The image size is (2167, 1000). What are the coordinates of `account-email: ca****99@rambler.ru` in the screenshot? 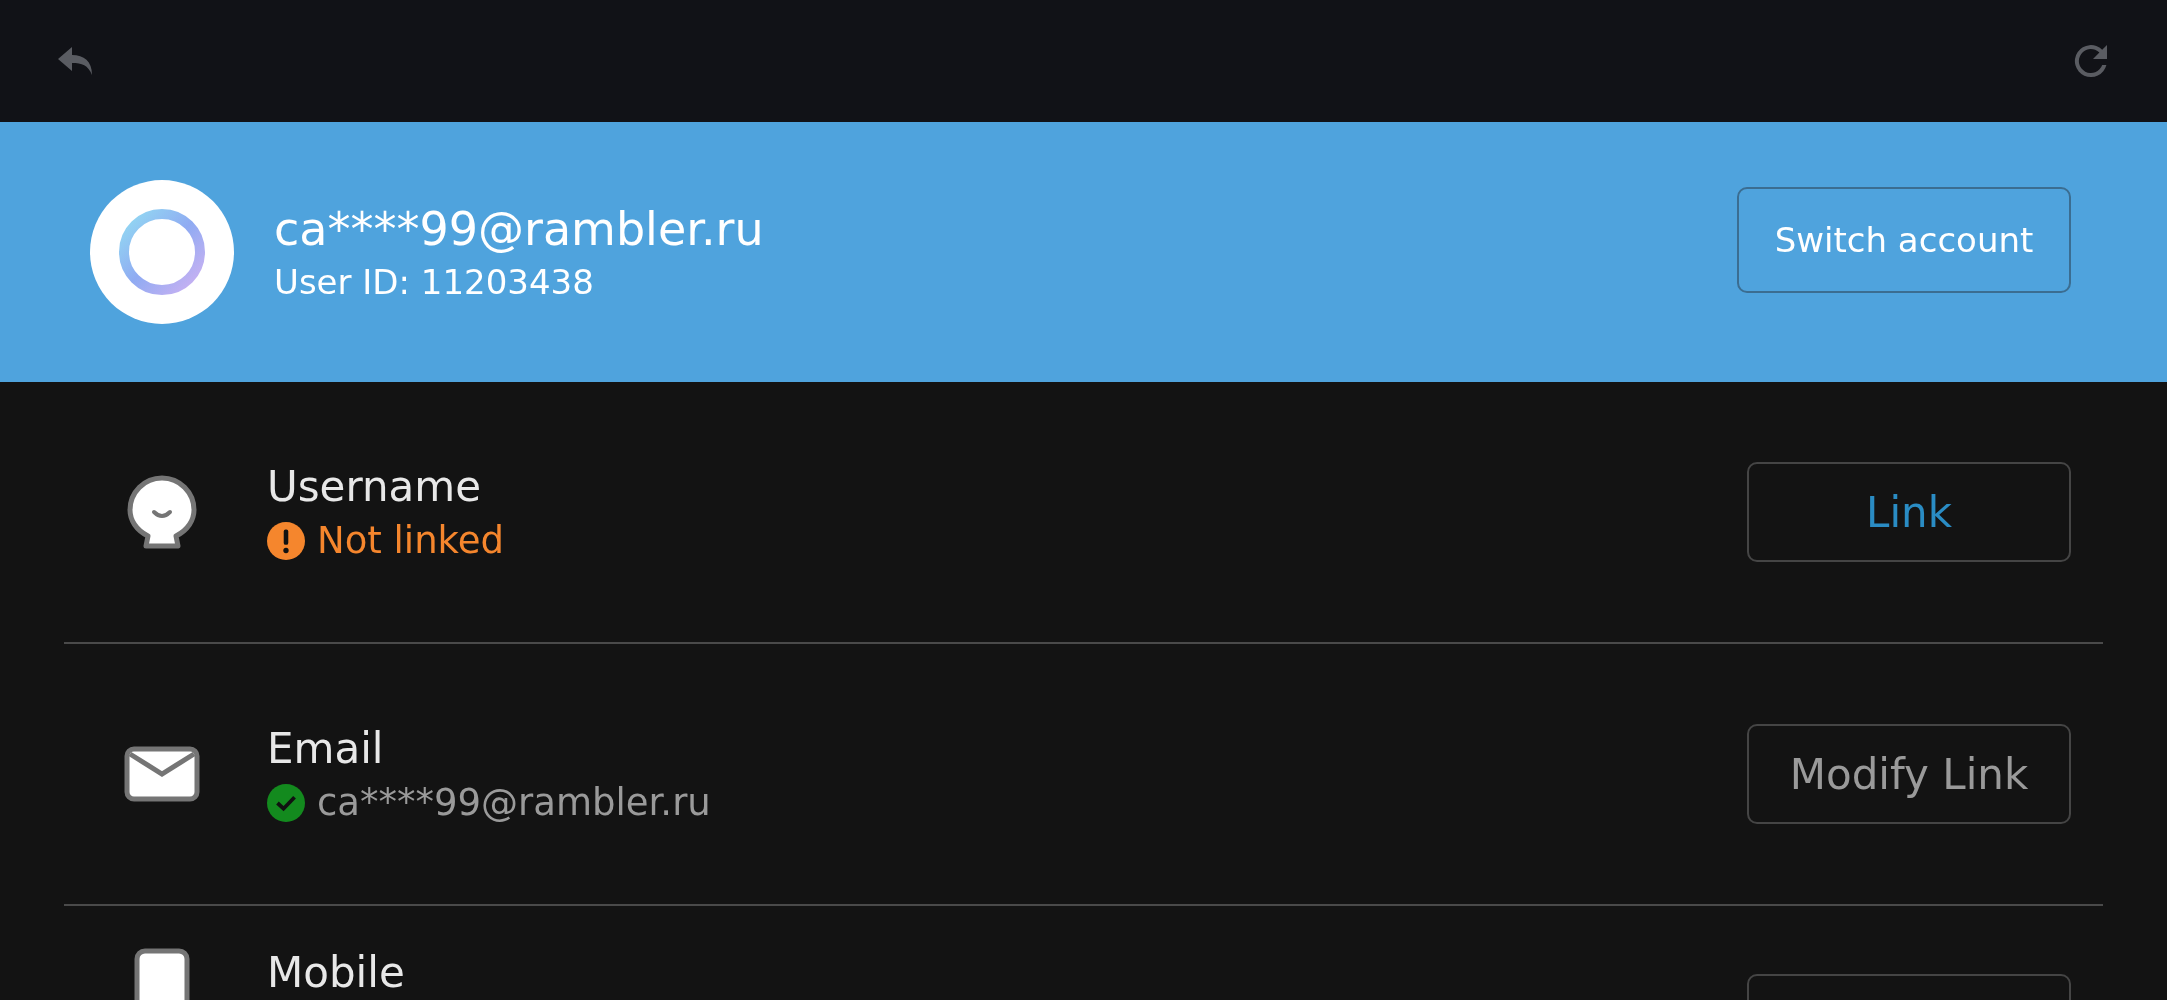 It's located at (519, 229).